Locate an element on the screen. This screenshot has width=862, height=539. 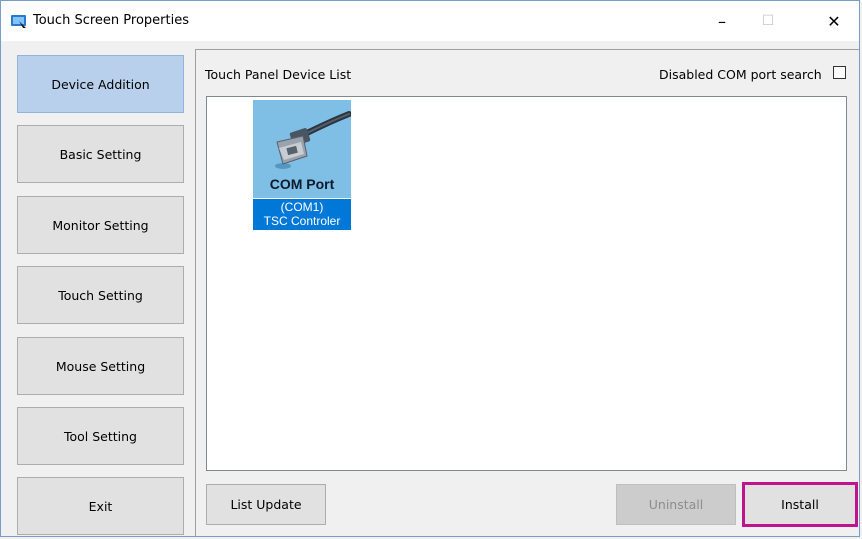
title-bar: Touch Screen Properties – ☐ ✕ is located at coordinates (430, 21).